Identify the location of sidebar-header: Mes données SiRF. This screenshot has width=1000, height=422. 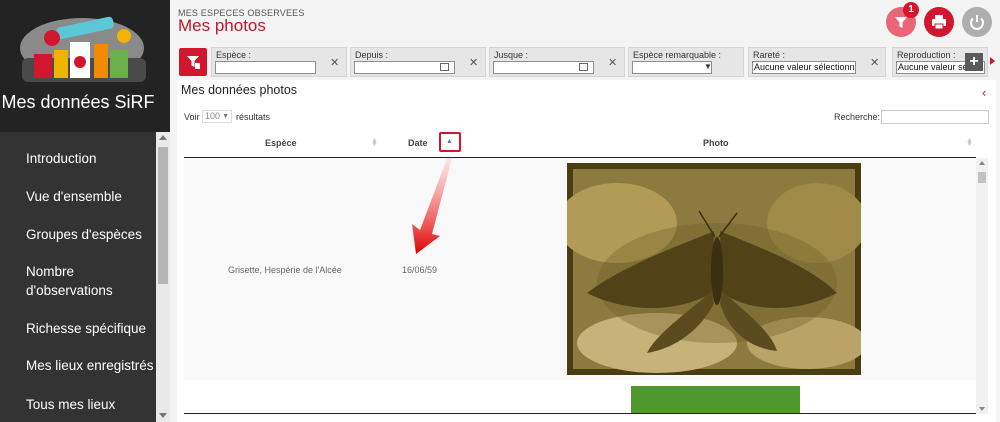
(85, 66).